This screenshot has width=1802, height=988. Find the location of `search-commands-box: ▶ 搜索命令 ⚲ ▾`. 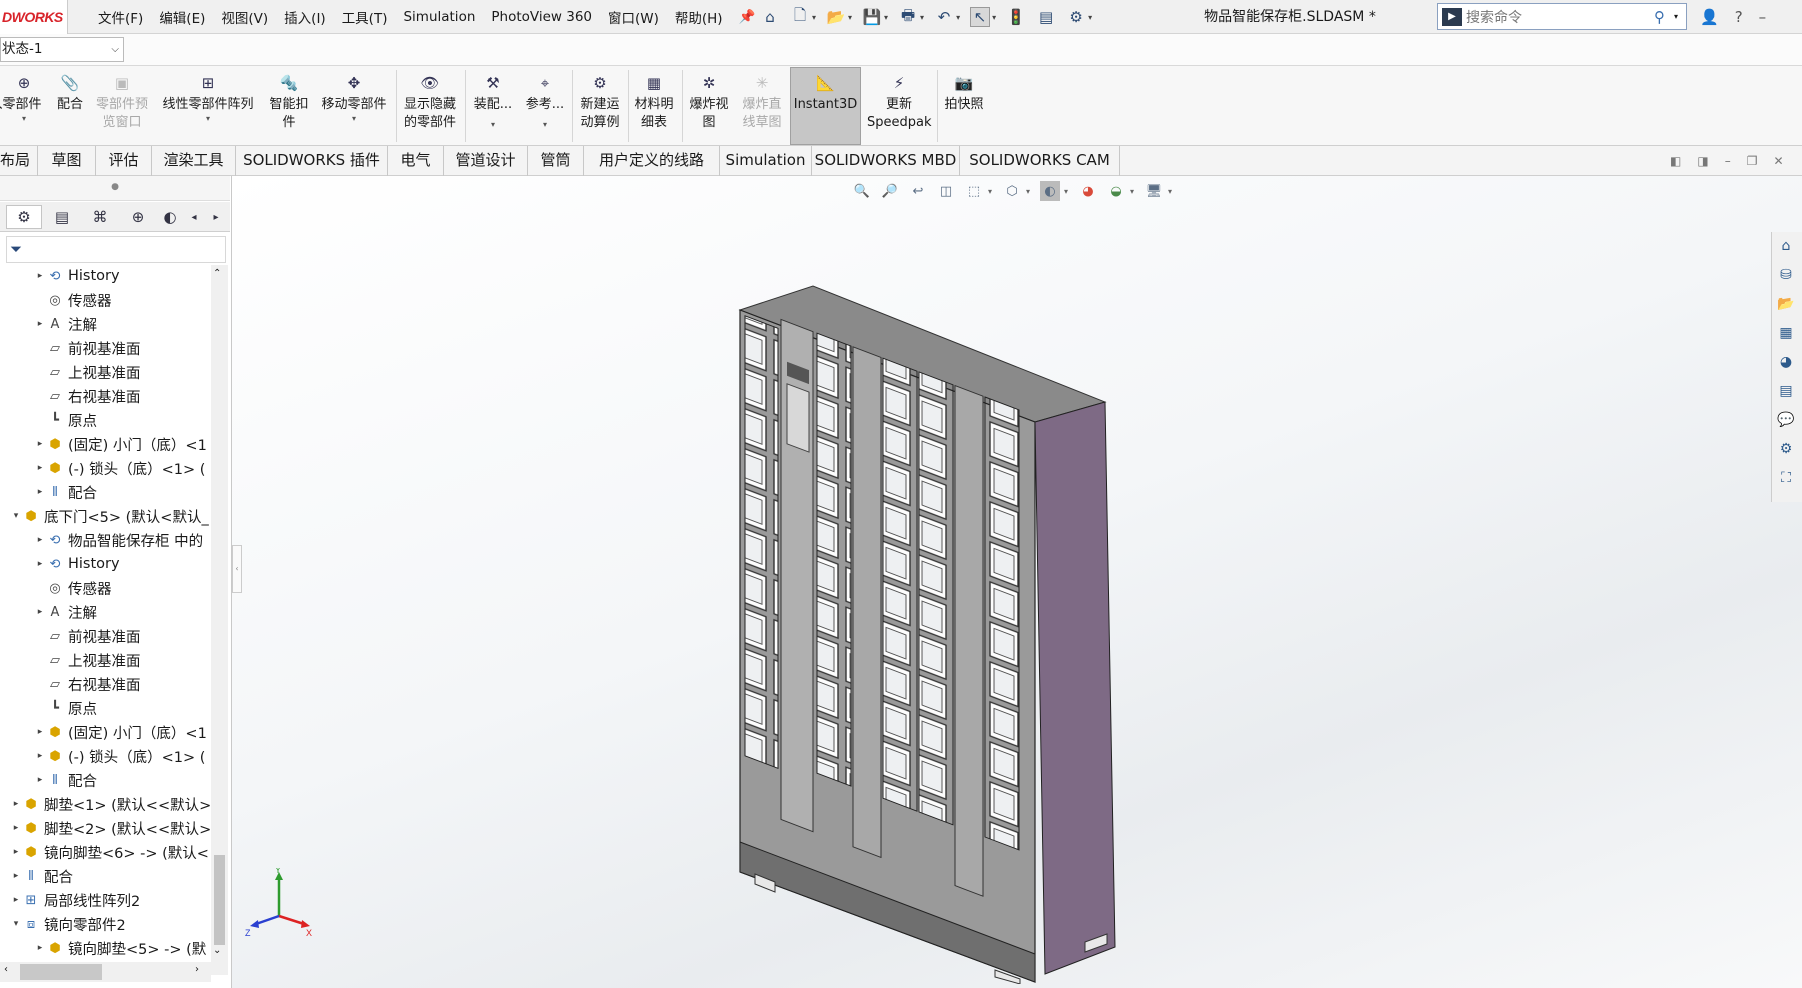

search-commands-box: ▶ 搜索命令 ⚲ ▾ is located at coordinates (1562, 16).